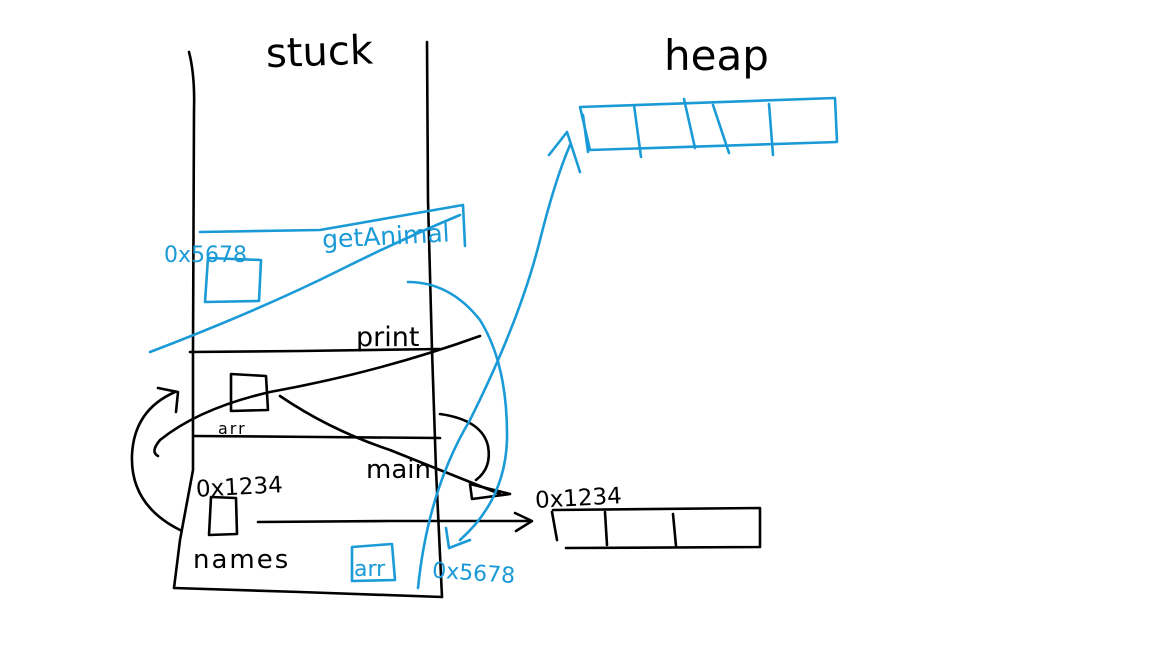  I want to click on main-address-label: 0x1234, so click(239, 487).